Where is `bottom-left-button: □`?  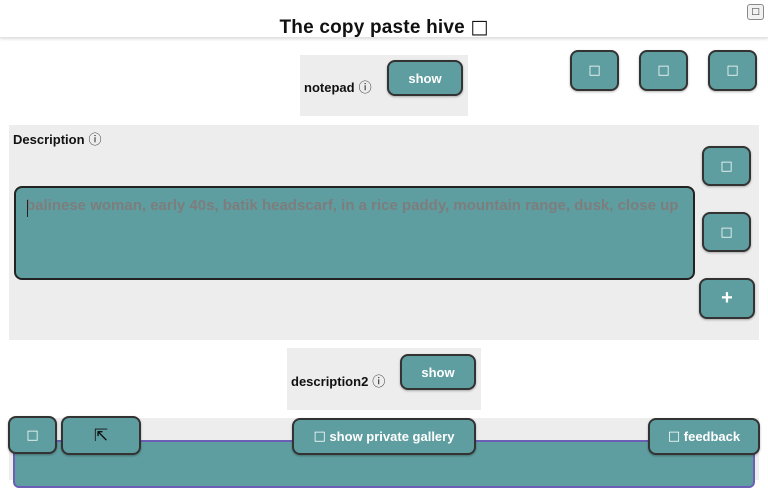 bottom-left-button: □ is located at coordinates (32, 435).